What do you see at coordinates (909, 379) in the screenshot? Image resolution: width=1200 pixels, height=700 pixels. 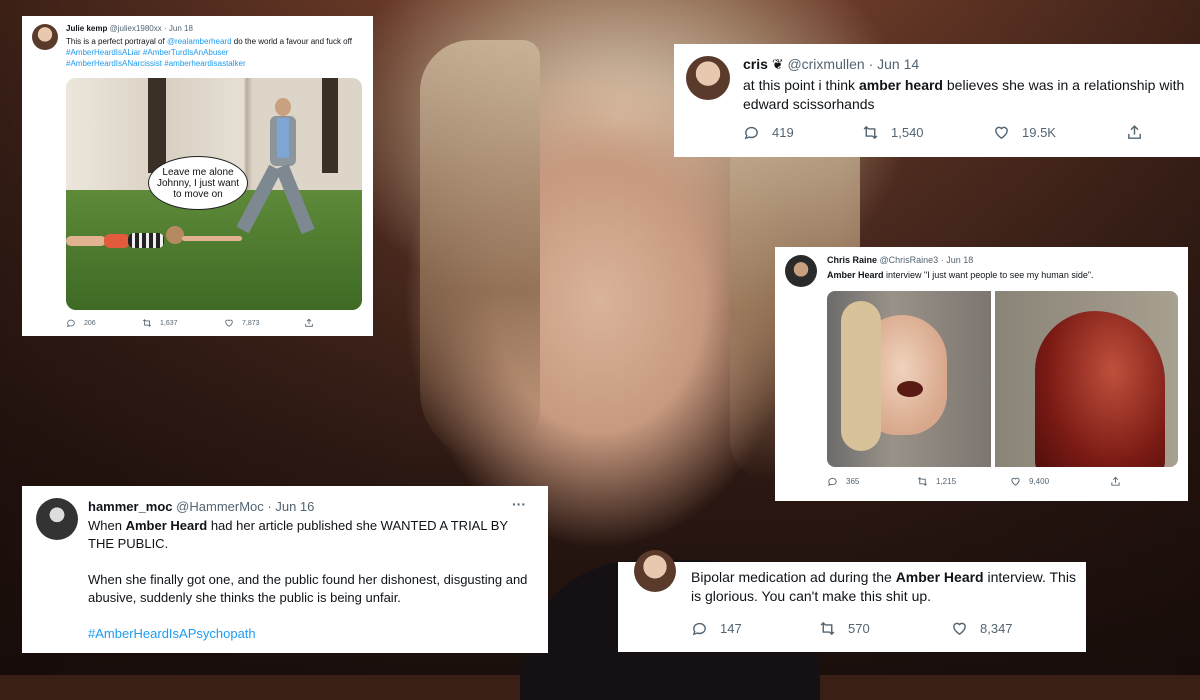 I see `tweet-media-image-left` at bounding box center [909, 379].